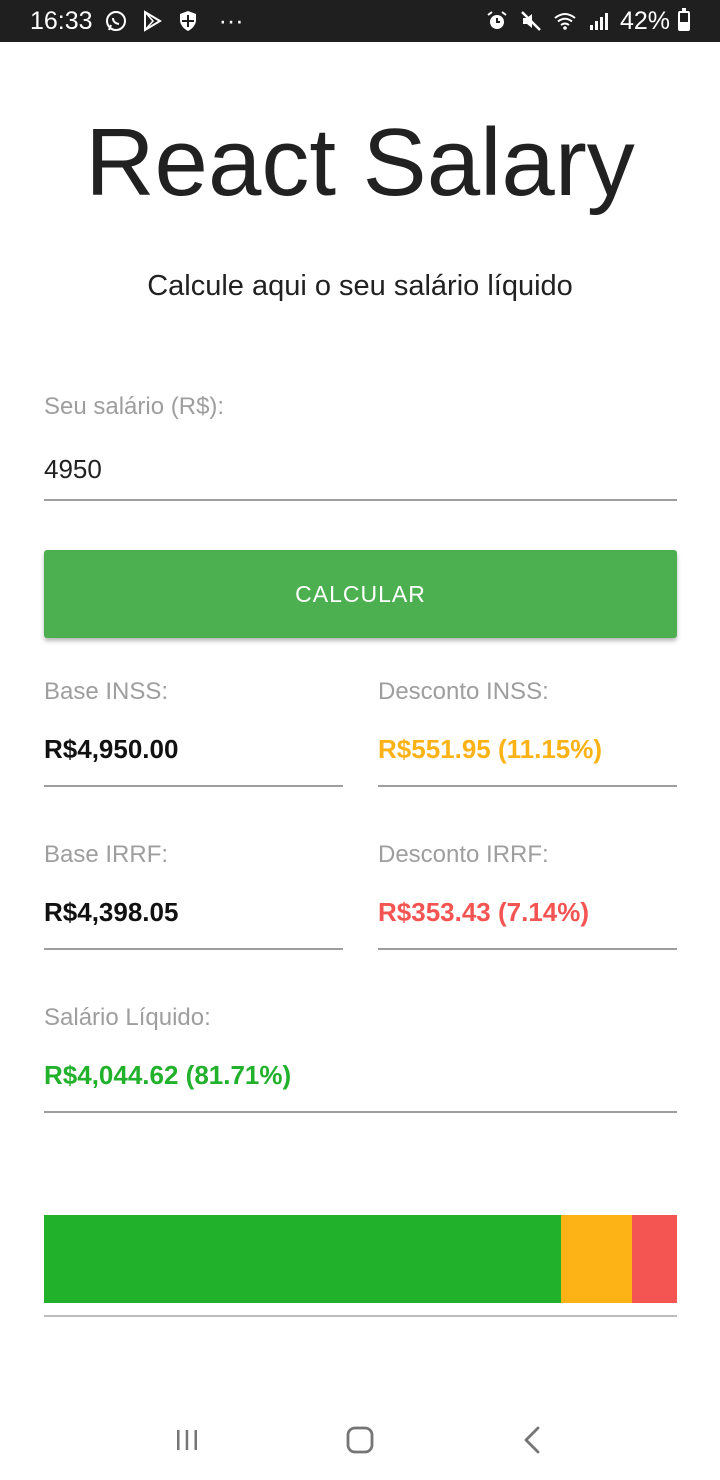 The image size is (720, 1480). I want to click on status-left: 16:33 ···, so click(137, 21).